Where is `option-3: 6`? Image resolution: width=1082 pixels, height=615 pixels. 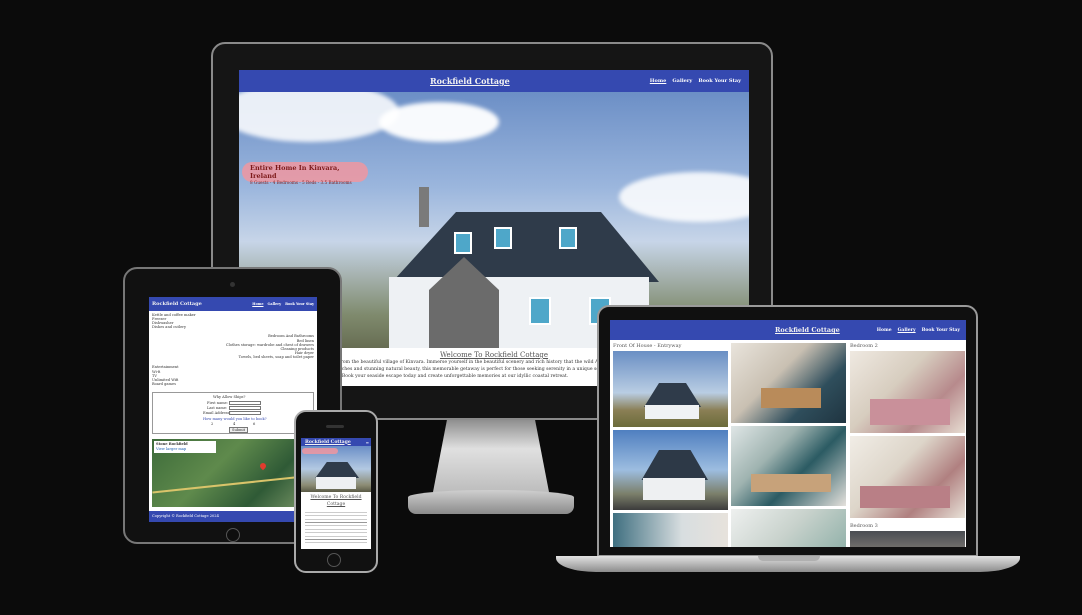 option-3: 6 is located at coordinates (254, 424).